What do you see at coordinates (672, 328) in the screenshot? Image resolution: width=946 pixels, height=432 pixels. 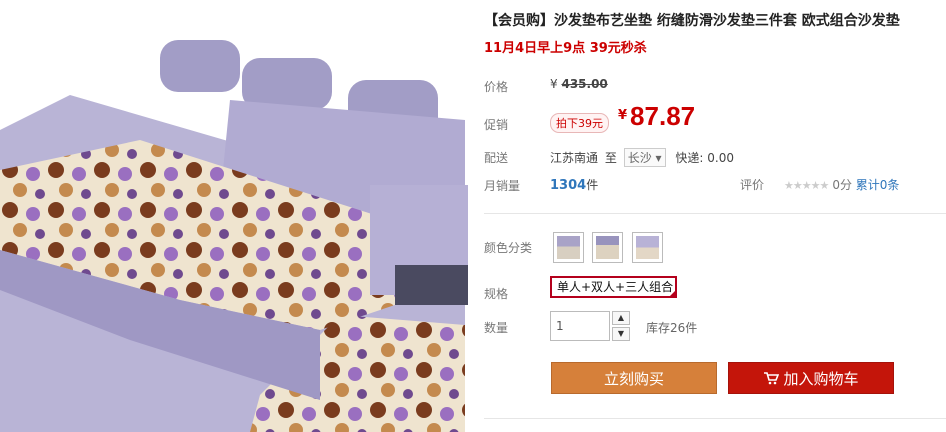 I see `stock-text: 库存26件` at bounding box center [672, 328].